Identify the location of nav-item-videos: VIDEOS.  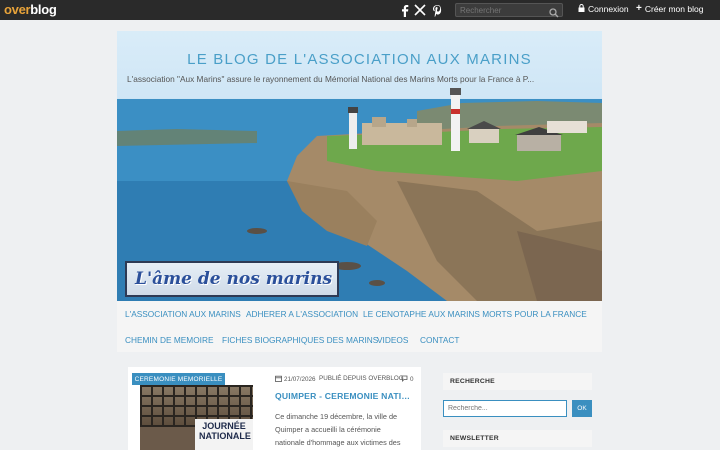
(392, 340).